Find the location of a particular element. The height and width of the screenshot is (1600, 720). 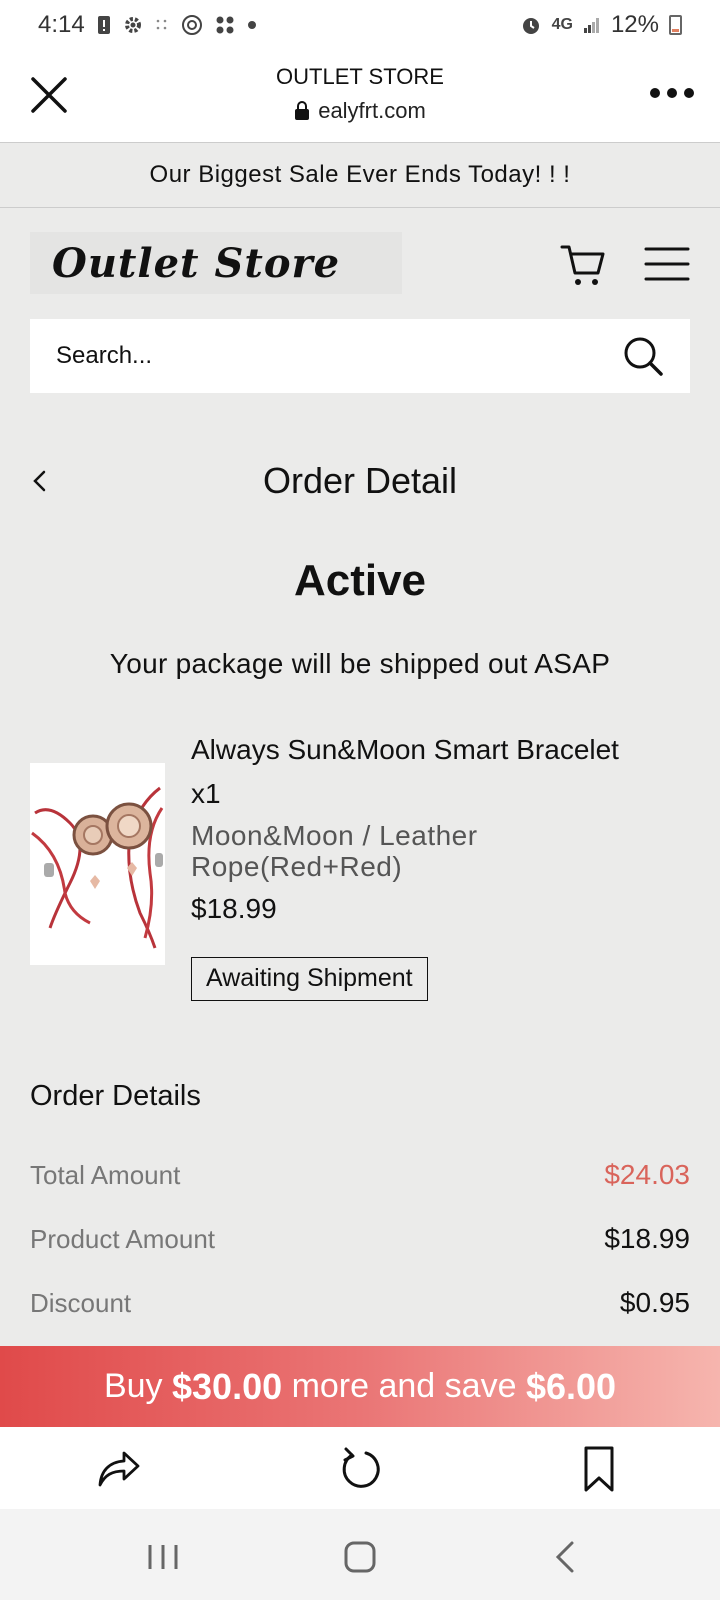

detail-label: Product Amount is located at coordinates (122, 1238).